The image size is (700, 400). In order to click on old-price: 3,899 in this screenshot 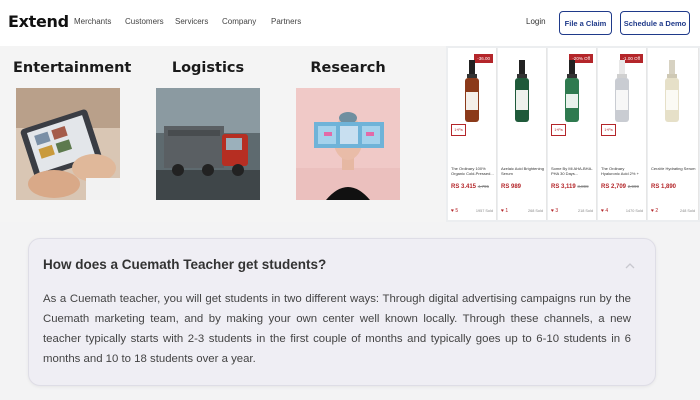, I will do `click(583, 186)`.